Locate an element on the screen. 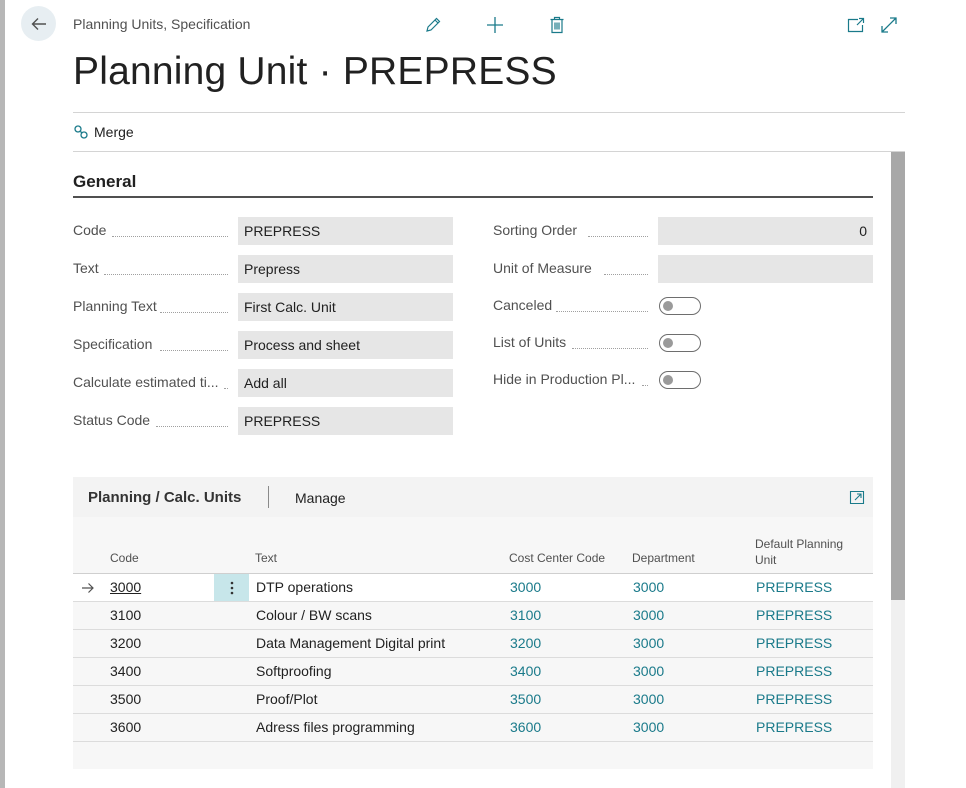 Image resolution: width=966 pixels, height=788 pixels. row-menu-button is located at coordinates (231, 587).